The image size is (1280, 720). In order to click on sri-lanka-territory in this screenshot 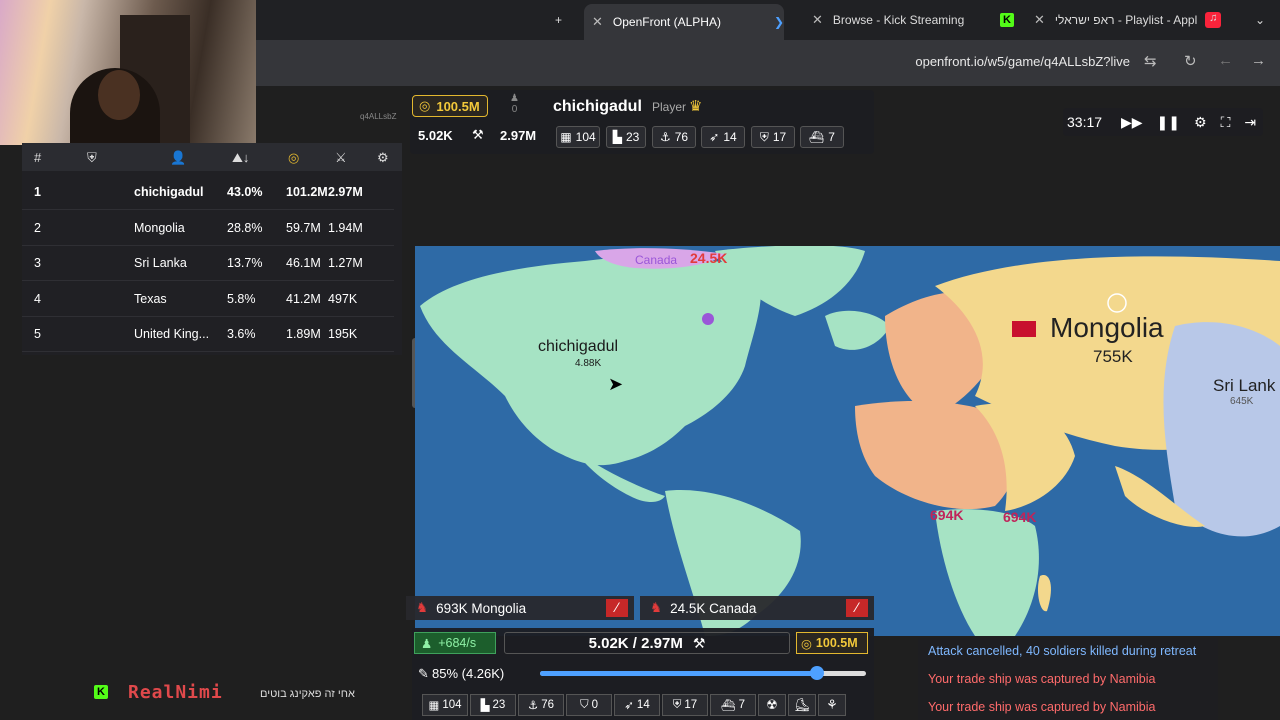, I will do `click(1221, 429)`.